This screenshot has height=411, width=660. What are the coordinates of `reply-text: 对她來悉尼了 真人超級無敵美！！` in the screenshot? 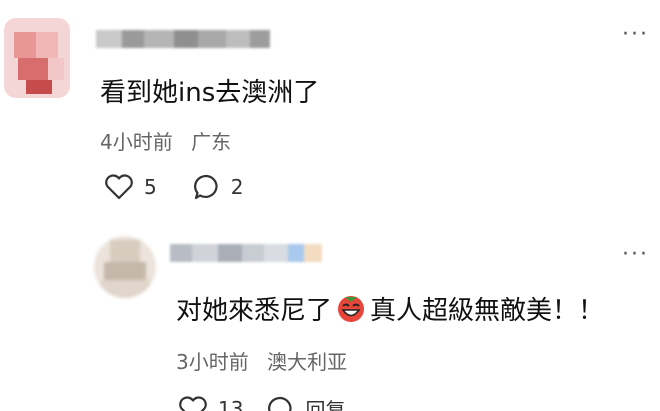 It's located at (390, 308).